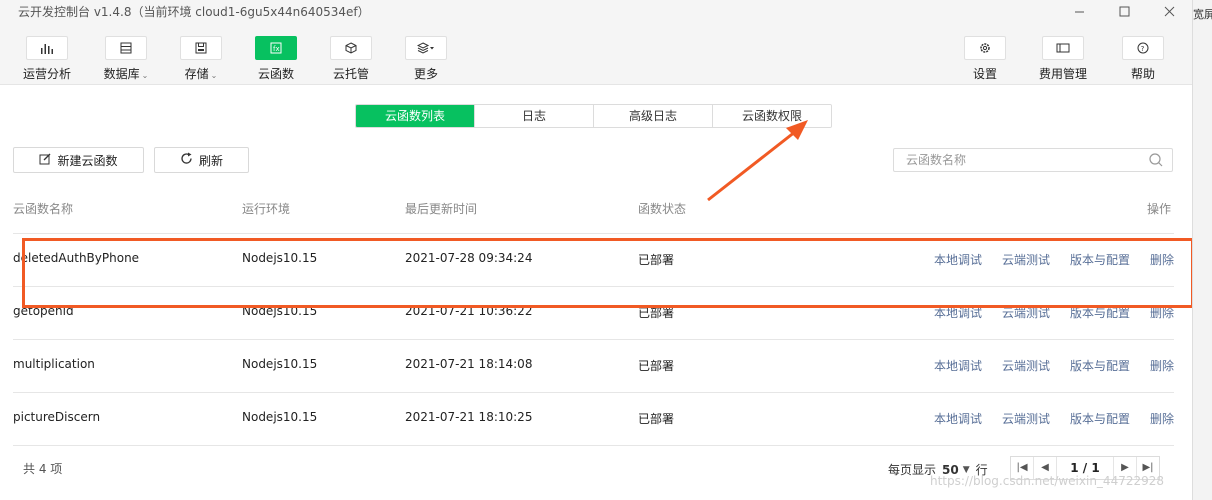 The width and height of the screenshot is (1212, 500). Describe the element at coordinates (1047, 481) in the screenshot. I see `watermark: https://blog.csdn.net/weixin_44722928` at that location.